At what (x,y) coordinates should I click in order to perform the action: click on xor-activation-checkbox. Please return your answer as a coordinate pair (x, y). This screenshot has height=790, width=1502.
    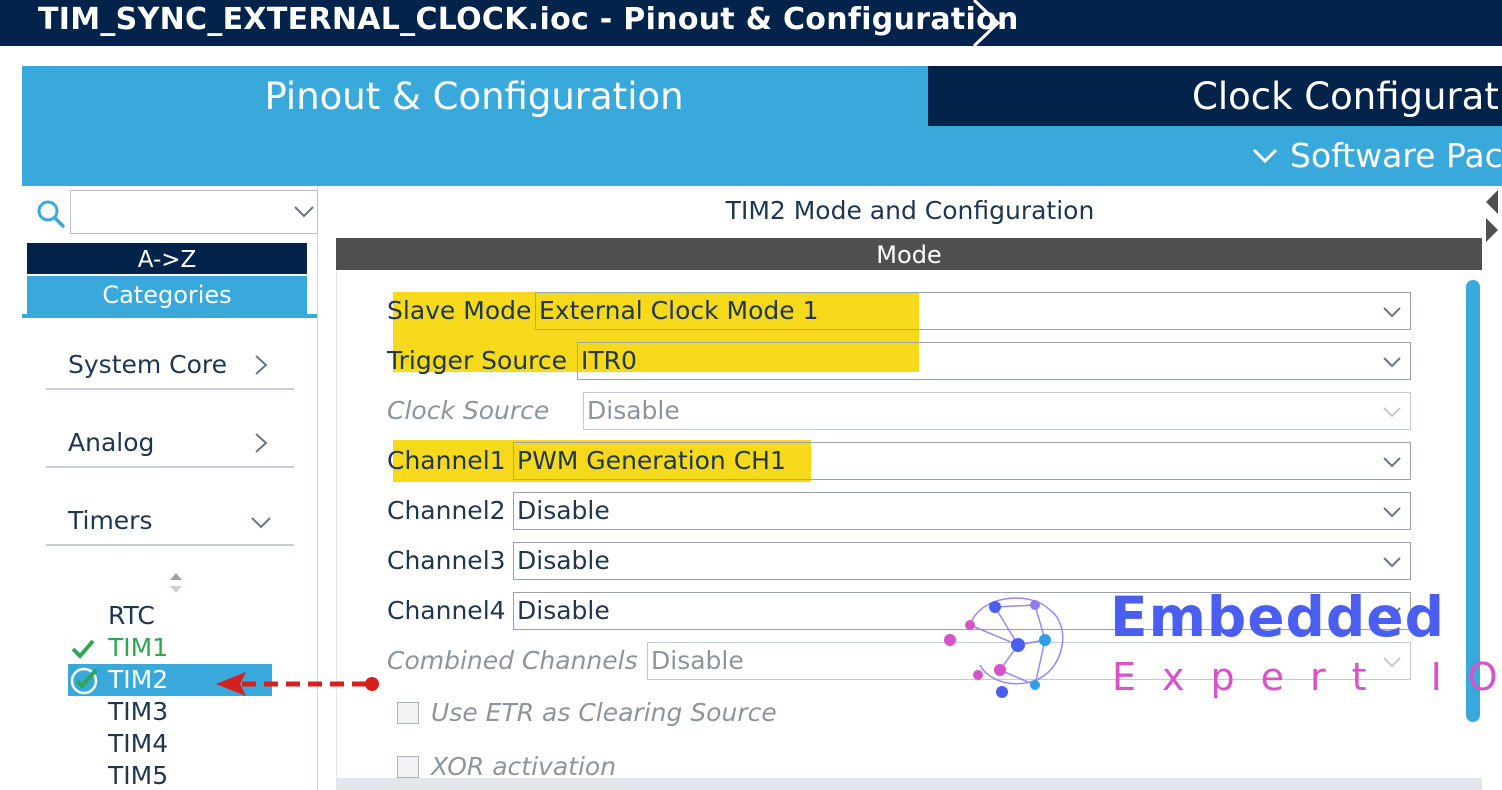
    Looking at the image, I should click on (408, 767).